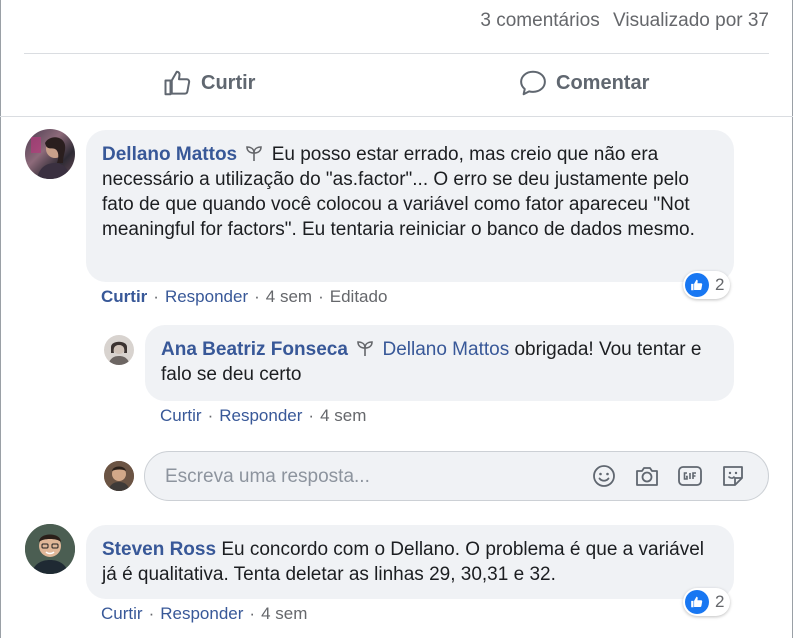 The image size is (793, 640). I want to click on speech-bubble-icon, so click(533, 83).